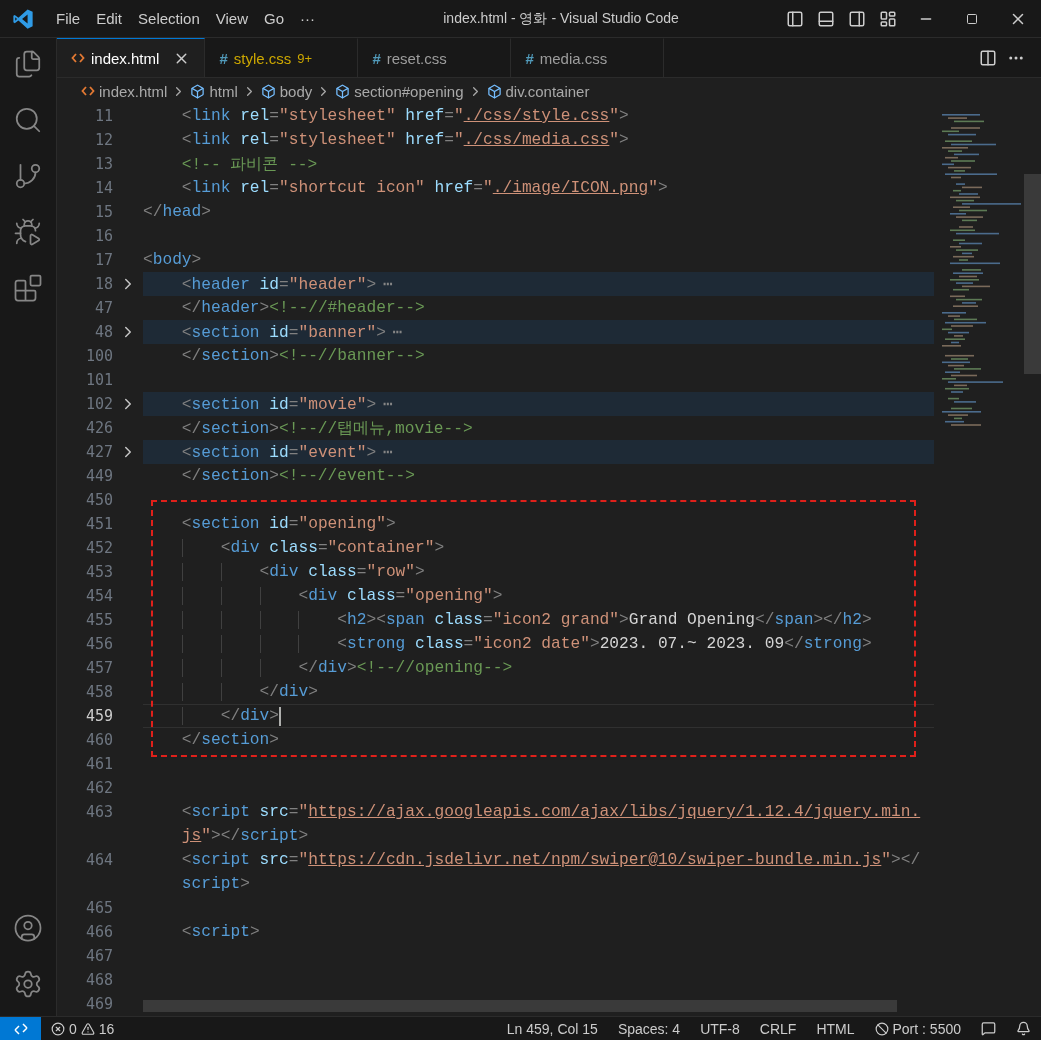  I want to click on menu-item: File, so click(68, 18).